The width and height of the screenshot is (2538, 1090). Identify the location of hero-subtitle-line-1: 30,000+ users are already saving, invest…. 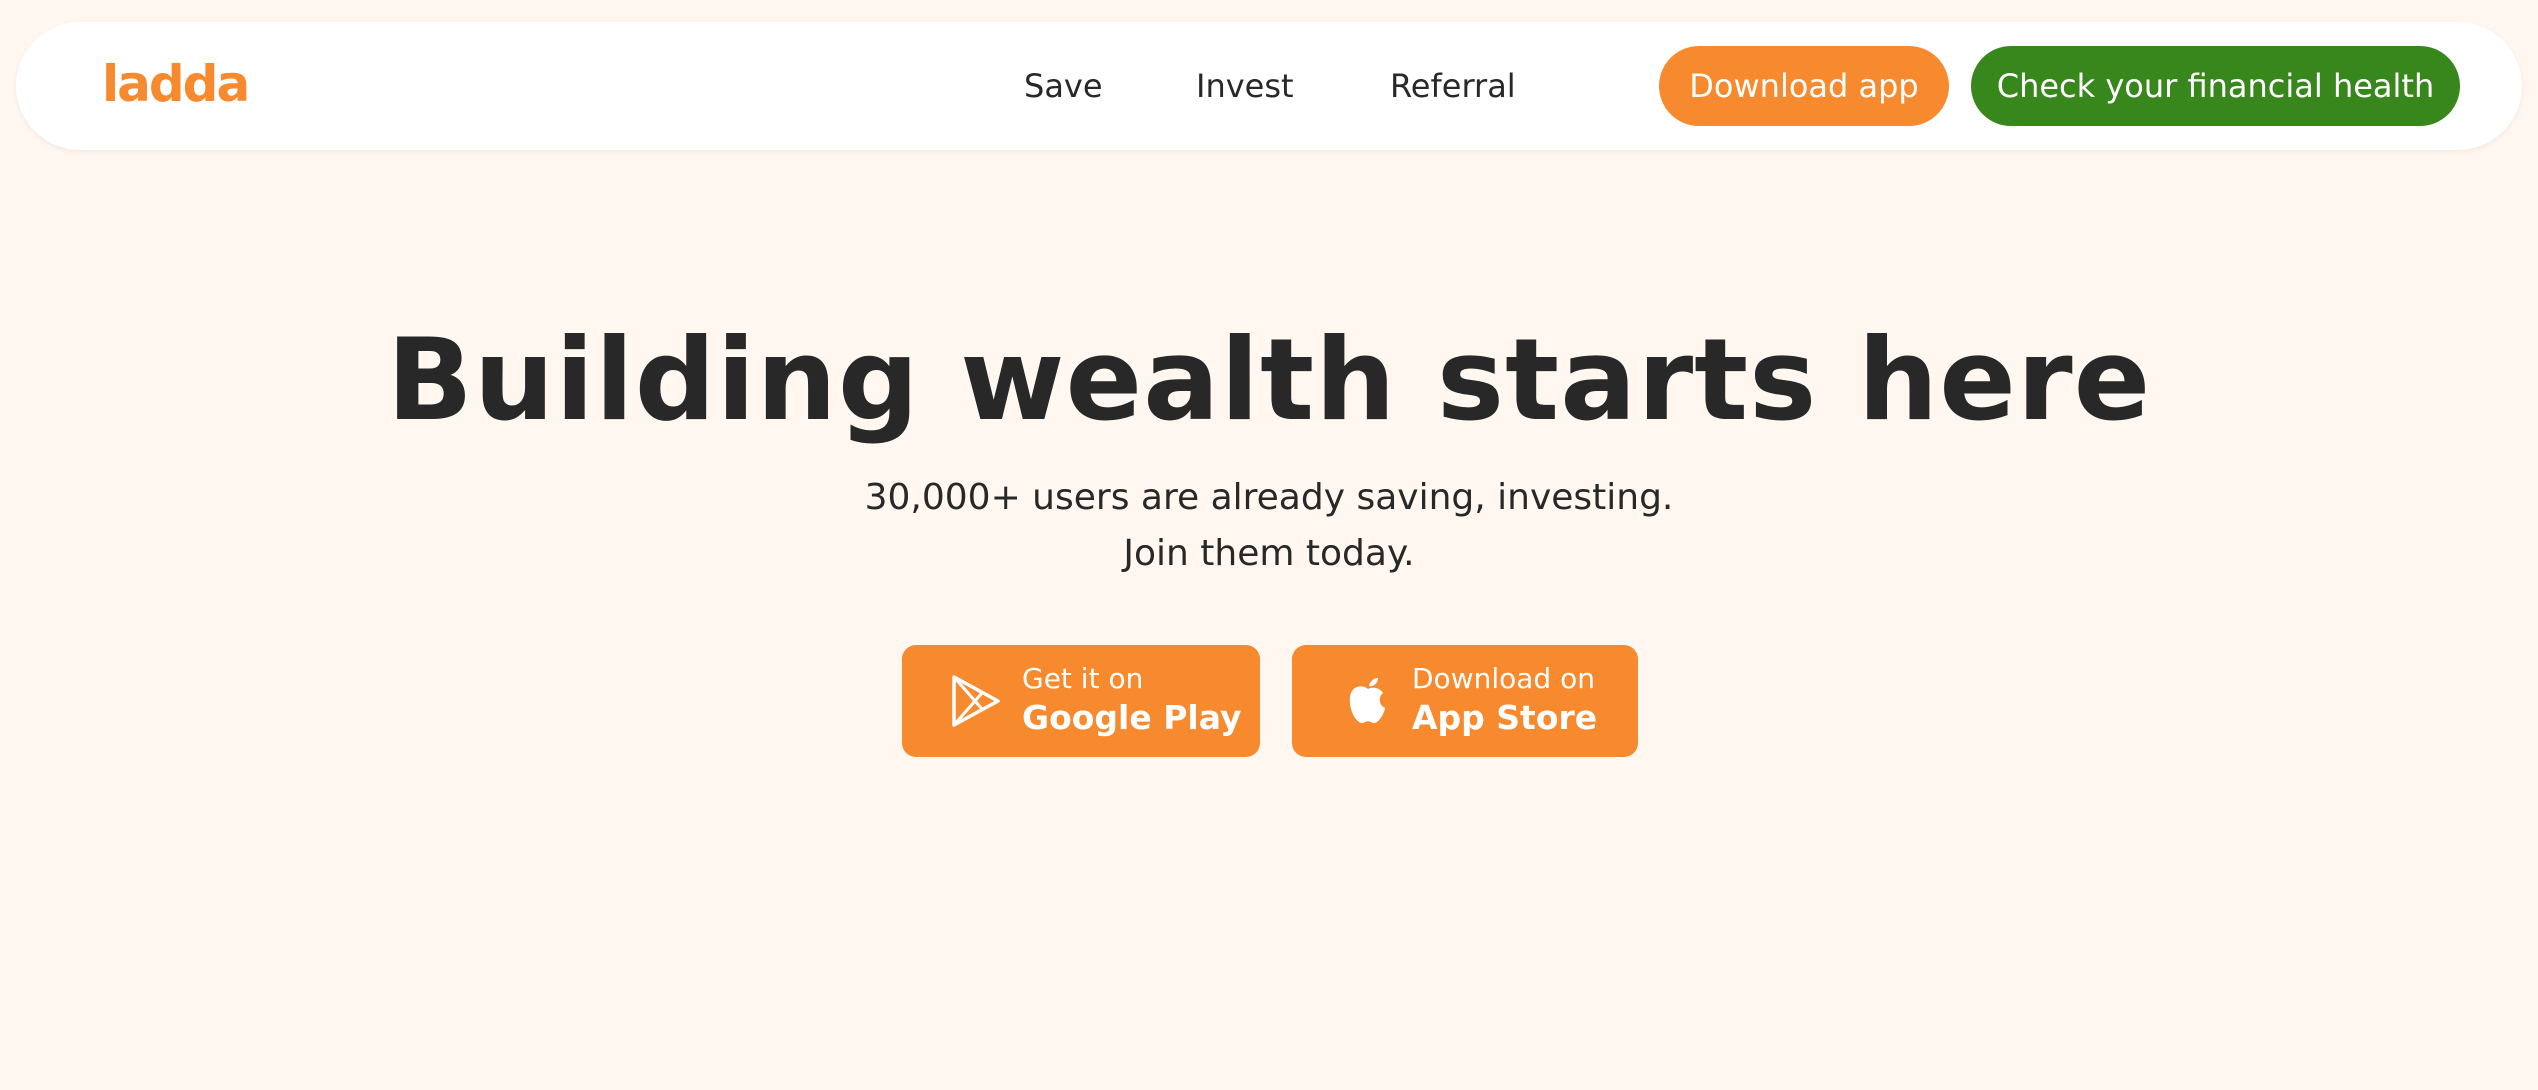
(1269, 497).